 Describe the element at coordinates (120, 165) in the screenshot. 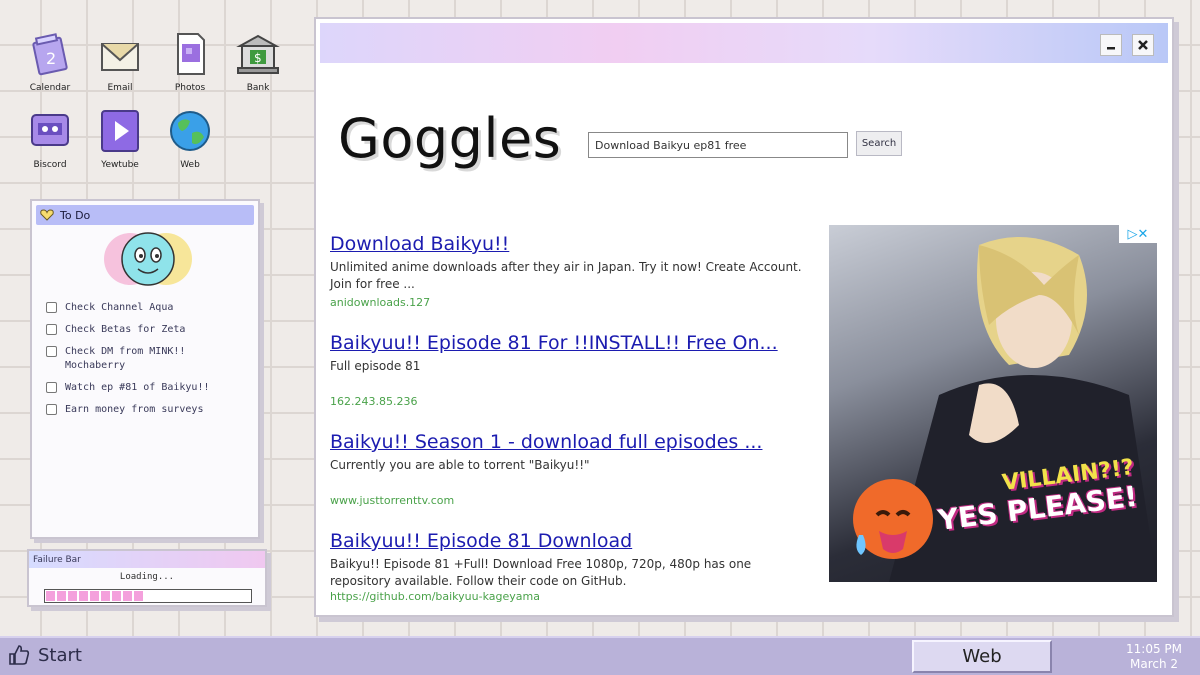

I see `desktop-icon-label: Yewtube` at that location.